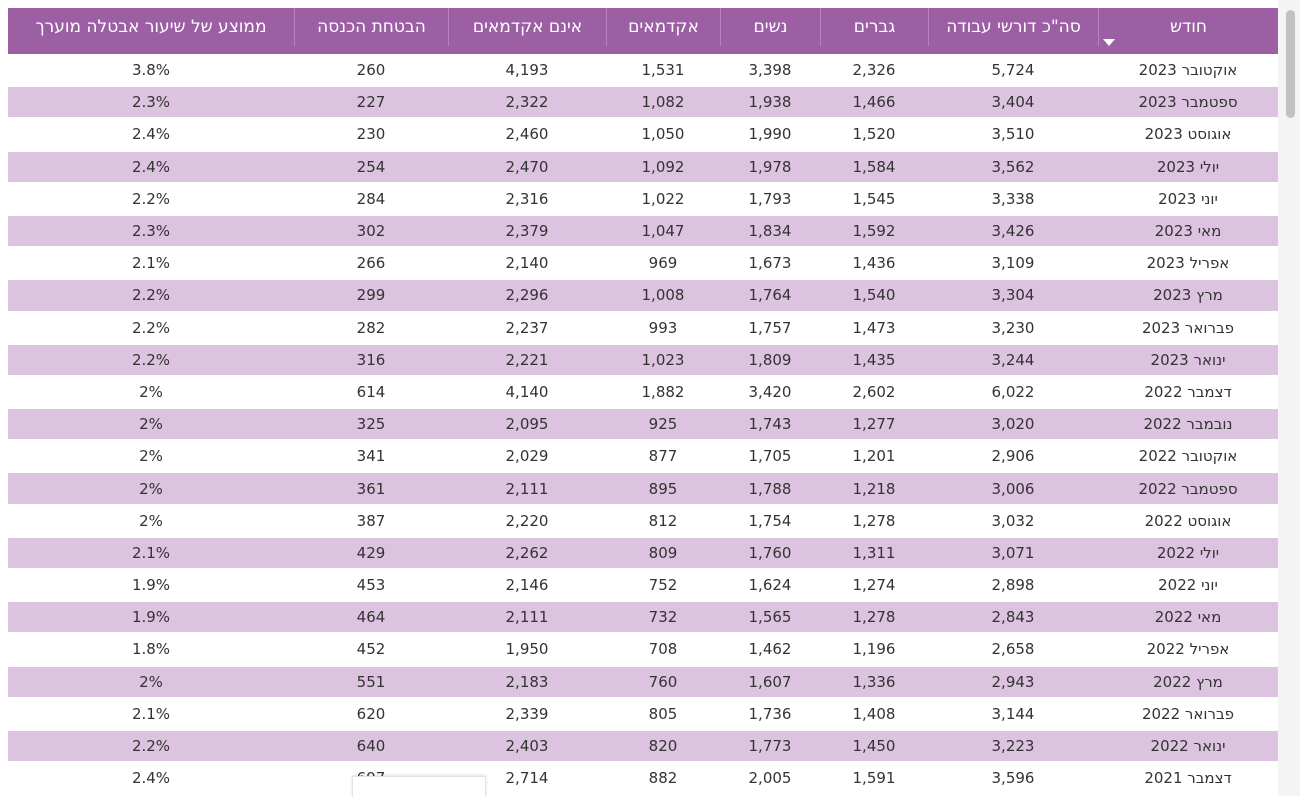 The image size is (1300, 797). Describe the element at coordinates (874, 327) in the screenshot. I see `table-cell: 1,473` at that location.